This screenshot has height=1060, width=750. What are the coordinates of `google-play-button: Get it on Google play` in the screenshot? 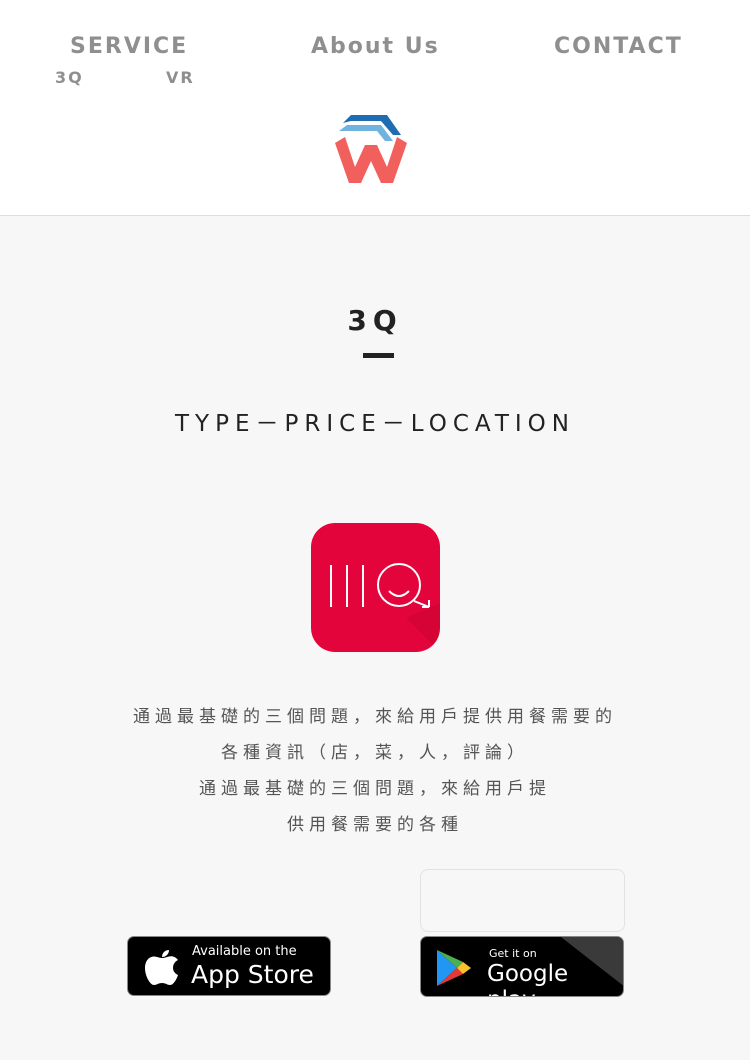 It's located at (522, 966).